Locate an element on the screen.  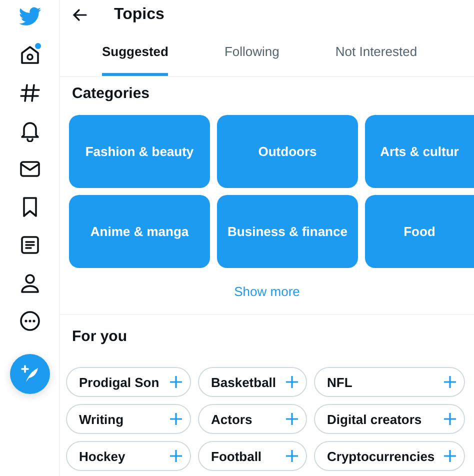
topic-chip: Digital creators is located at coordinates (389, 419).